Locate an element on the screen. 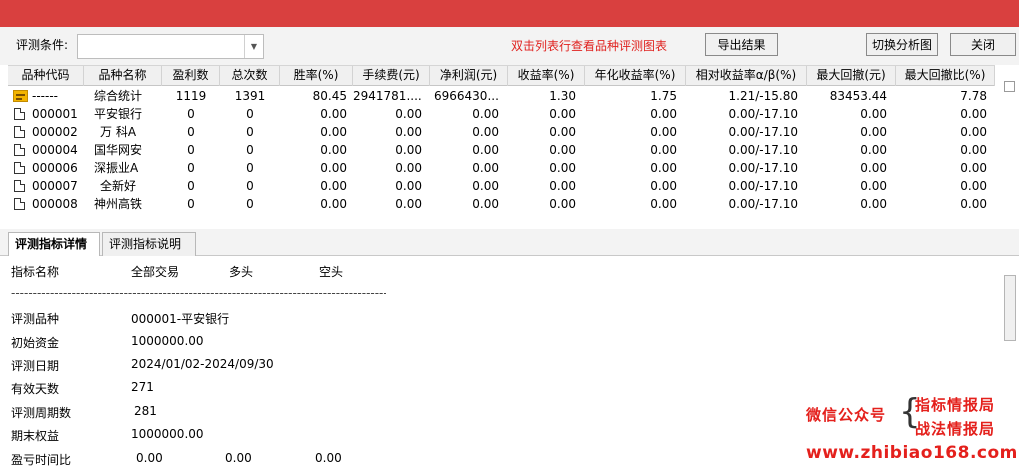 The image size is (1019, 469). cell-profit-count: 1119 is located at coordinates (191, 96).